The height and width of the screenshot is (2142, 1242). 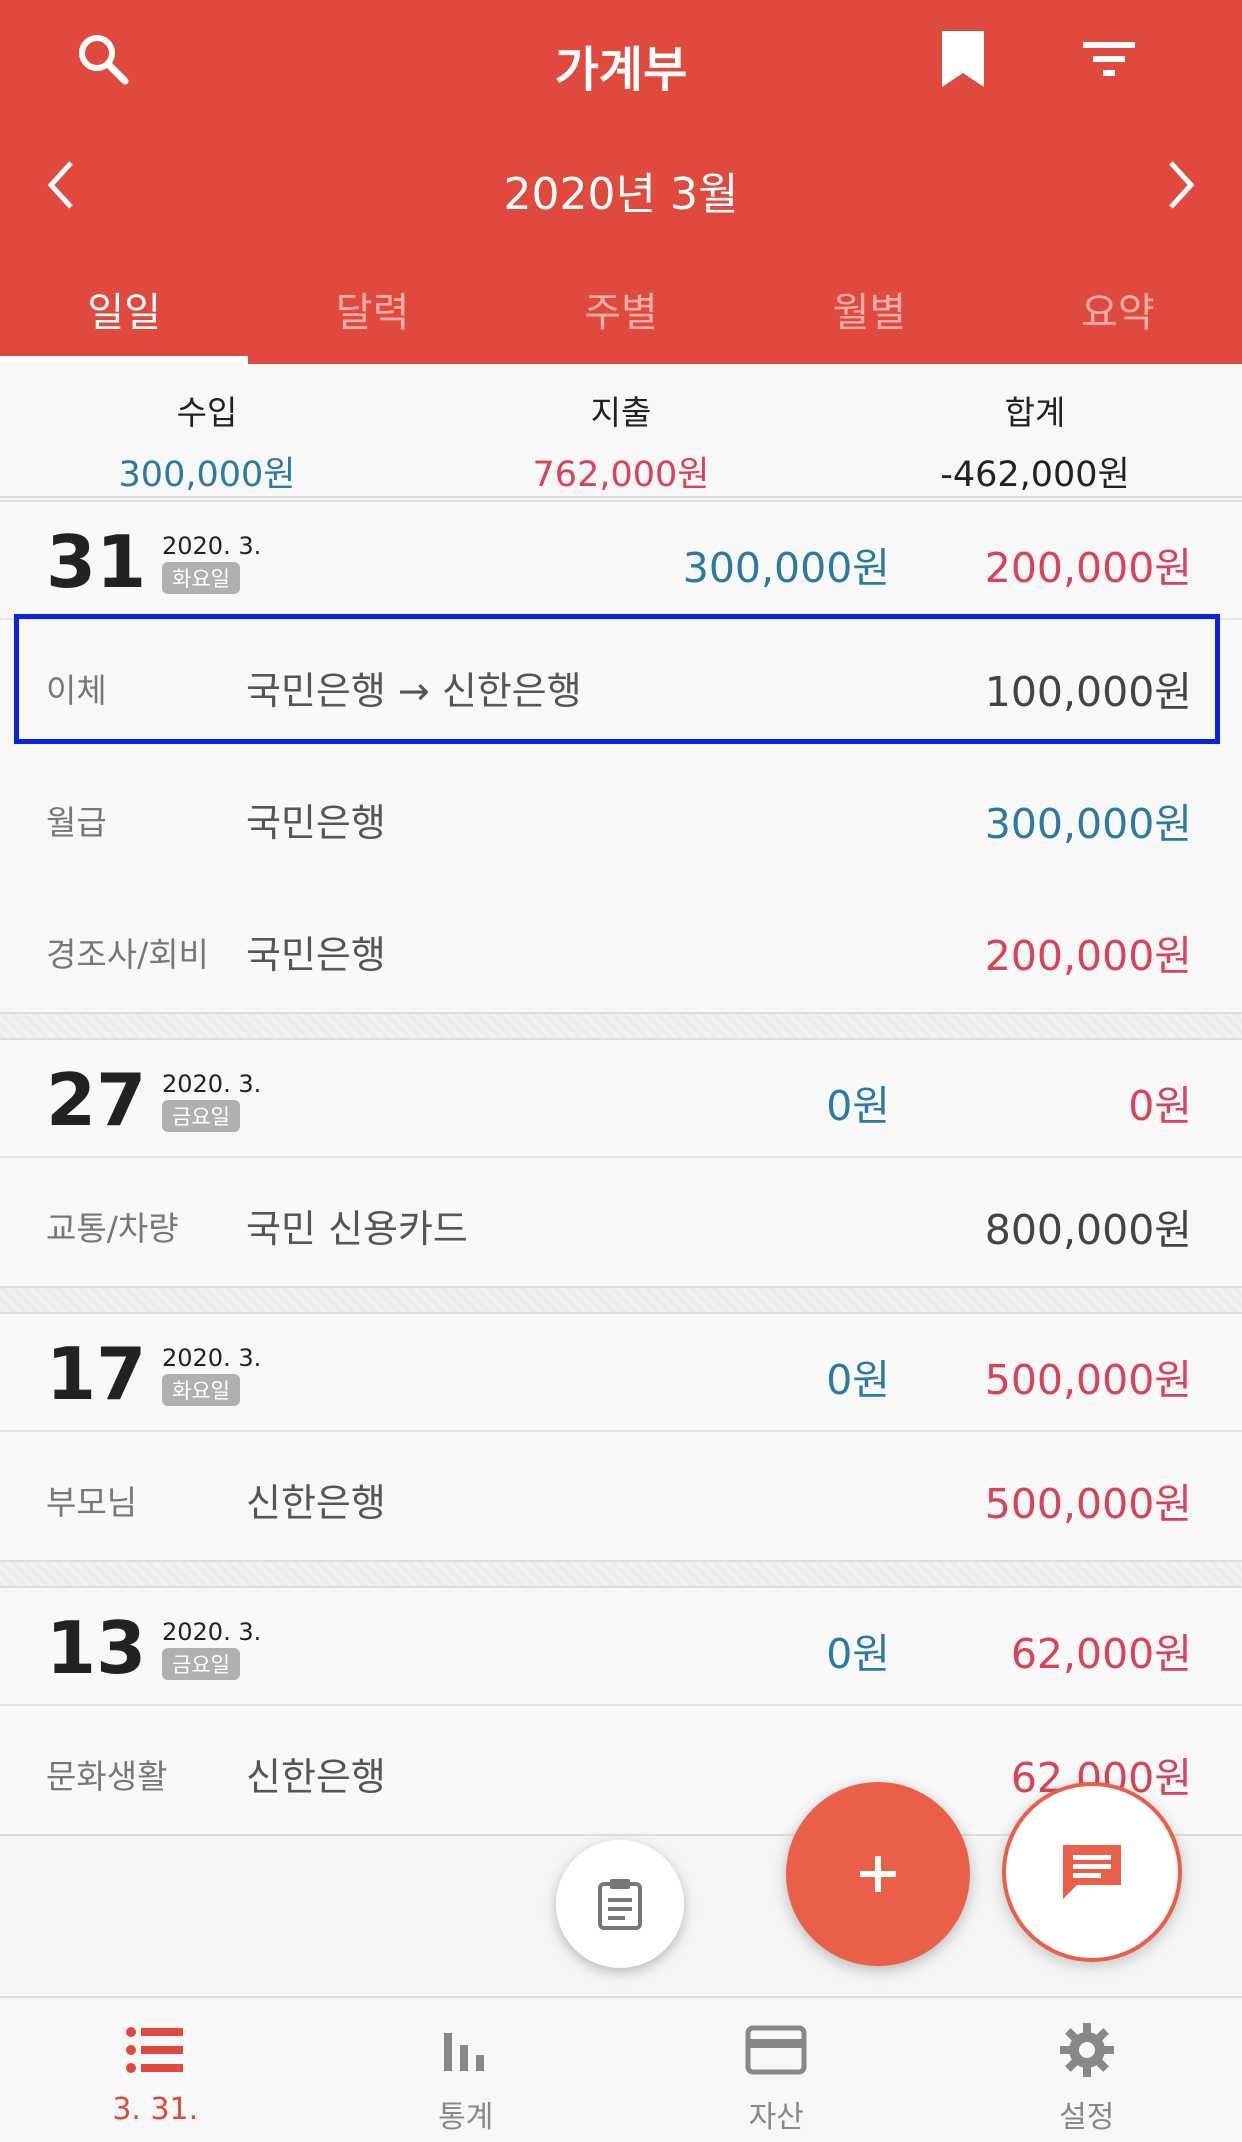 What do you see at coordinates (1101, 1654) in the screenshot?
I see `day-expense: 62,000원` at bounding box center [1101, 1654].